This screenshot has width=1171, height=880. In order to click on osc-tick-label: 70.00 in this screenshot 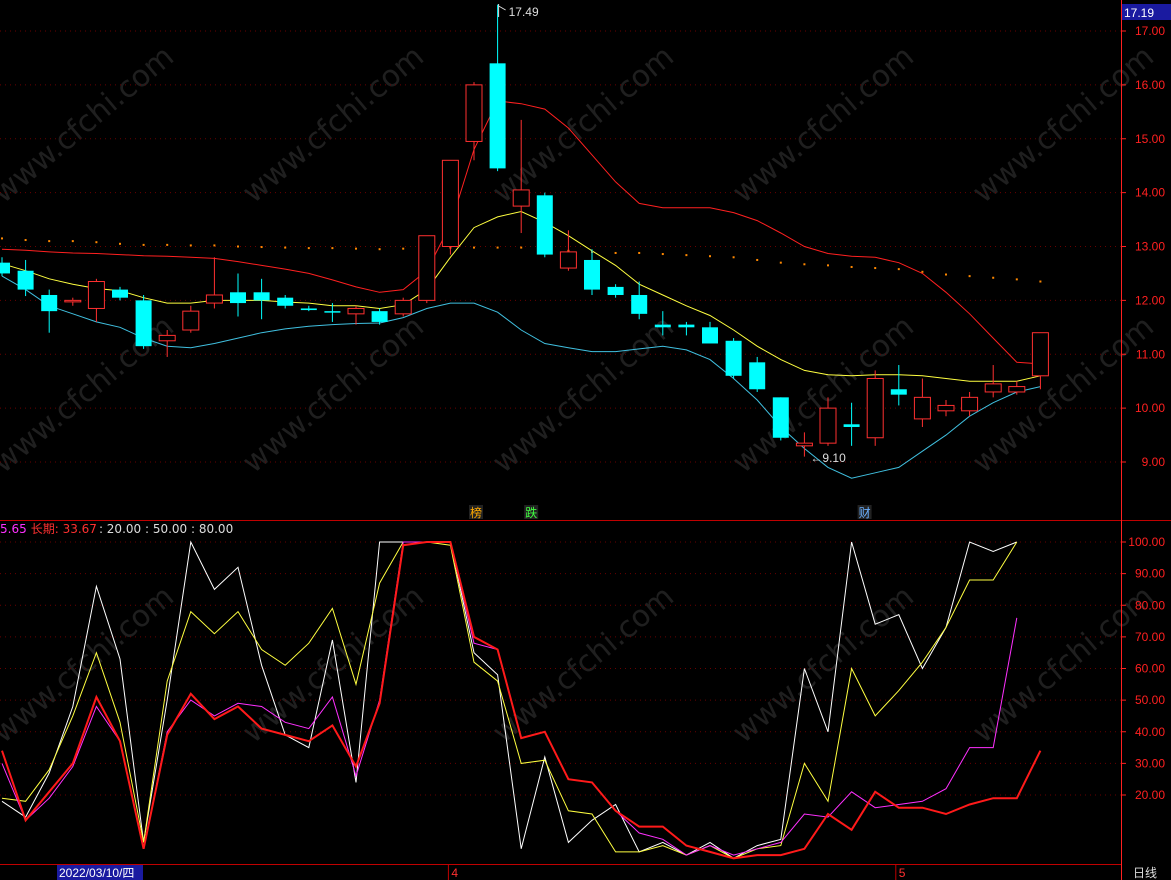, I will do `click(1150, 637)`.